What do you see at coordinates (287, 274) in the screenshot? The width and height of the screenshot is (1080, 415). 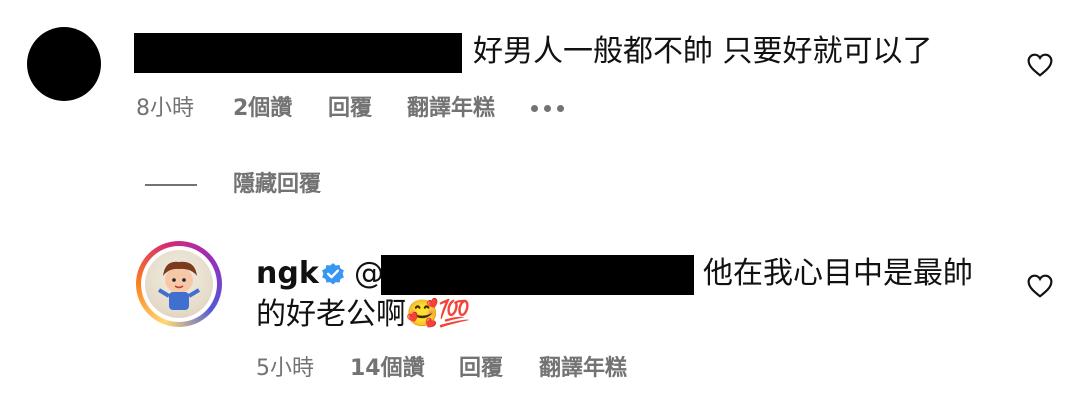 I see `reply-username: ngk` at bounding box center [287, 274].